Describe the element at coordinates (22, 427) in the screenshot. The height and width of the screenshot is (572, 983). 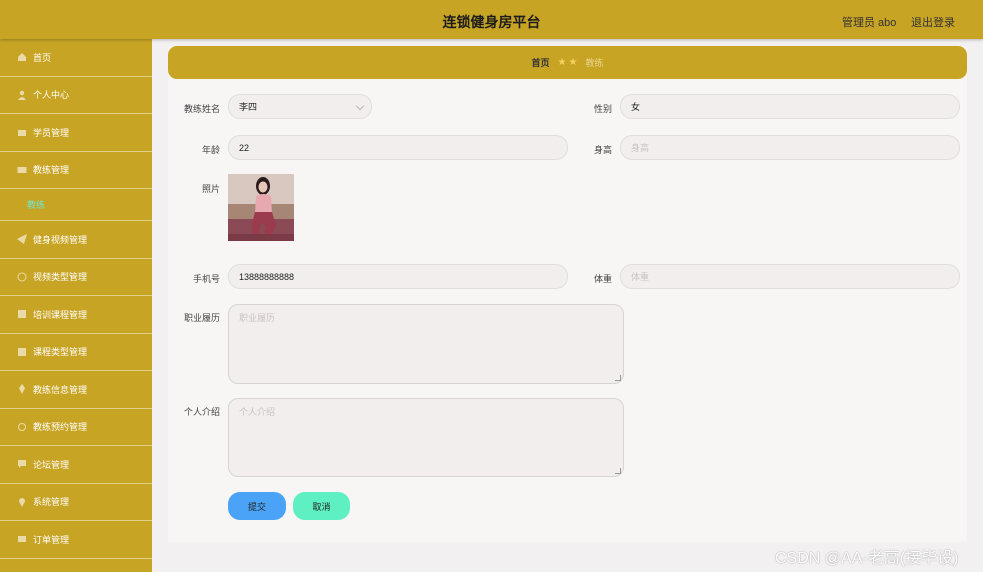
I see `refresh-icon` at that location.